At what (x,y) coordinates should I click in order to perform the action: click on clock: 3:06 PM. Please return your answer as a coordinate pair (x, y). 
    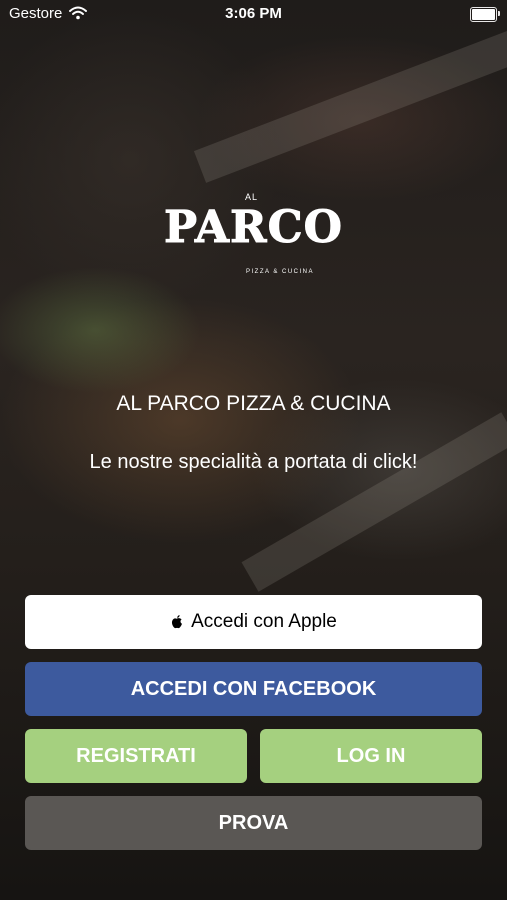
    Looking at the image, I should click on (253, 13).